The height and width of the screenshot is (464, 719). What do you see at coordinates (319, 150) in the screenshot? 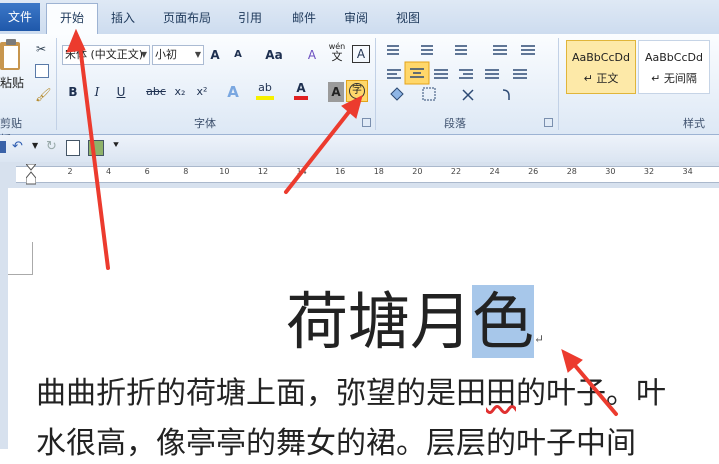
I see `arrow-to-enclose-button` at bounding box center [319, 150].